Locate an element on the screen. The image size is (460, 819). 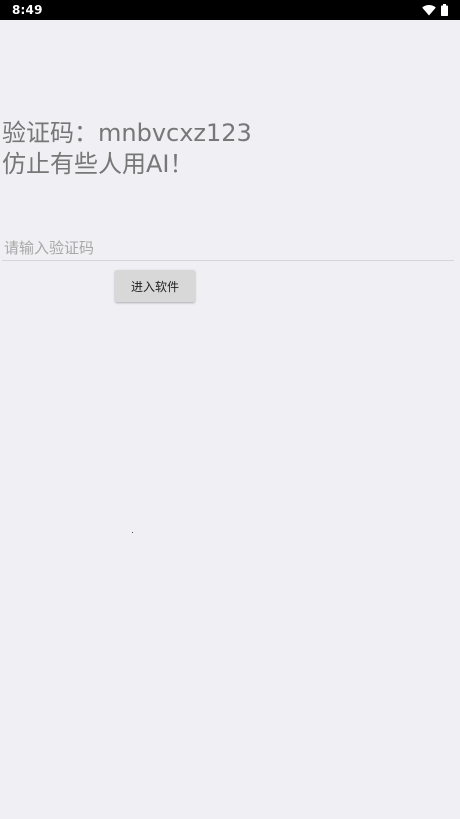
status-time: 8:49 is located at coordinates (27, 10).